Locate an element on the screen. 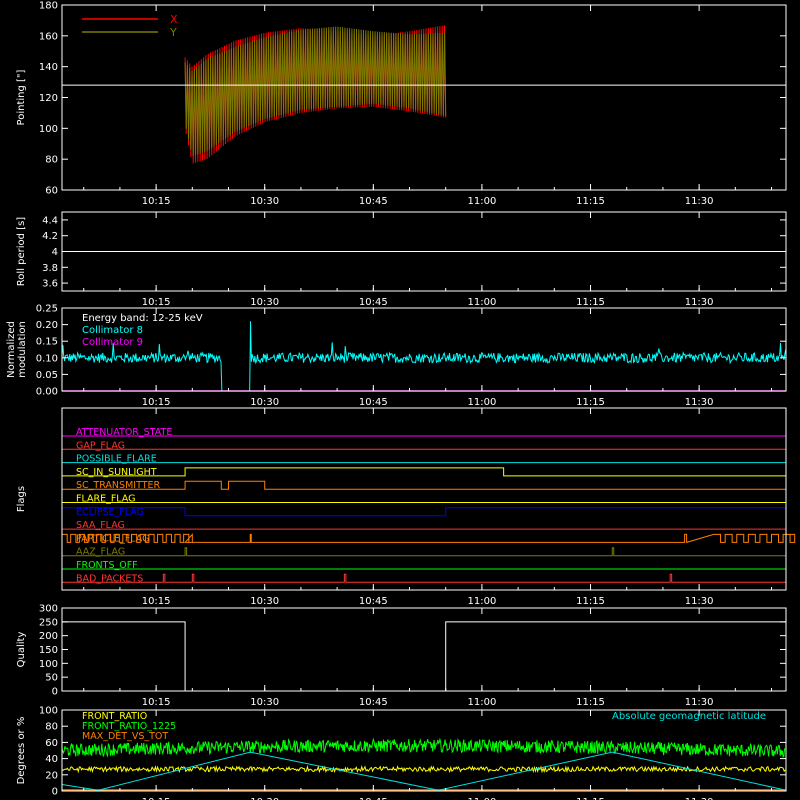 The image size is (800, 800). flag-label-saa-flag: SAA_FLAG is located at coordinates (100, 525).